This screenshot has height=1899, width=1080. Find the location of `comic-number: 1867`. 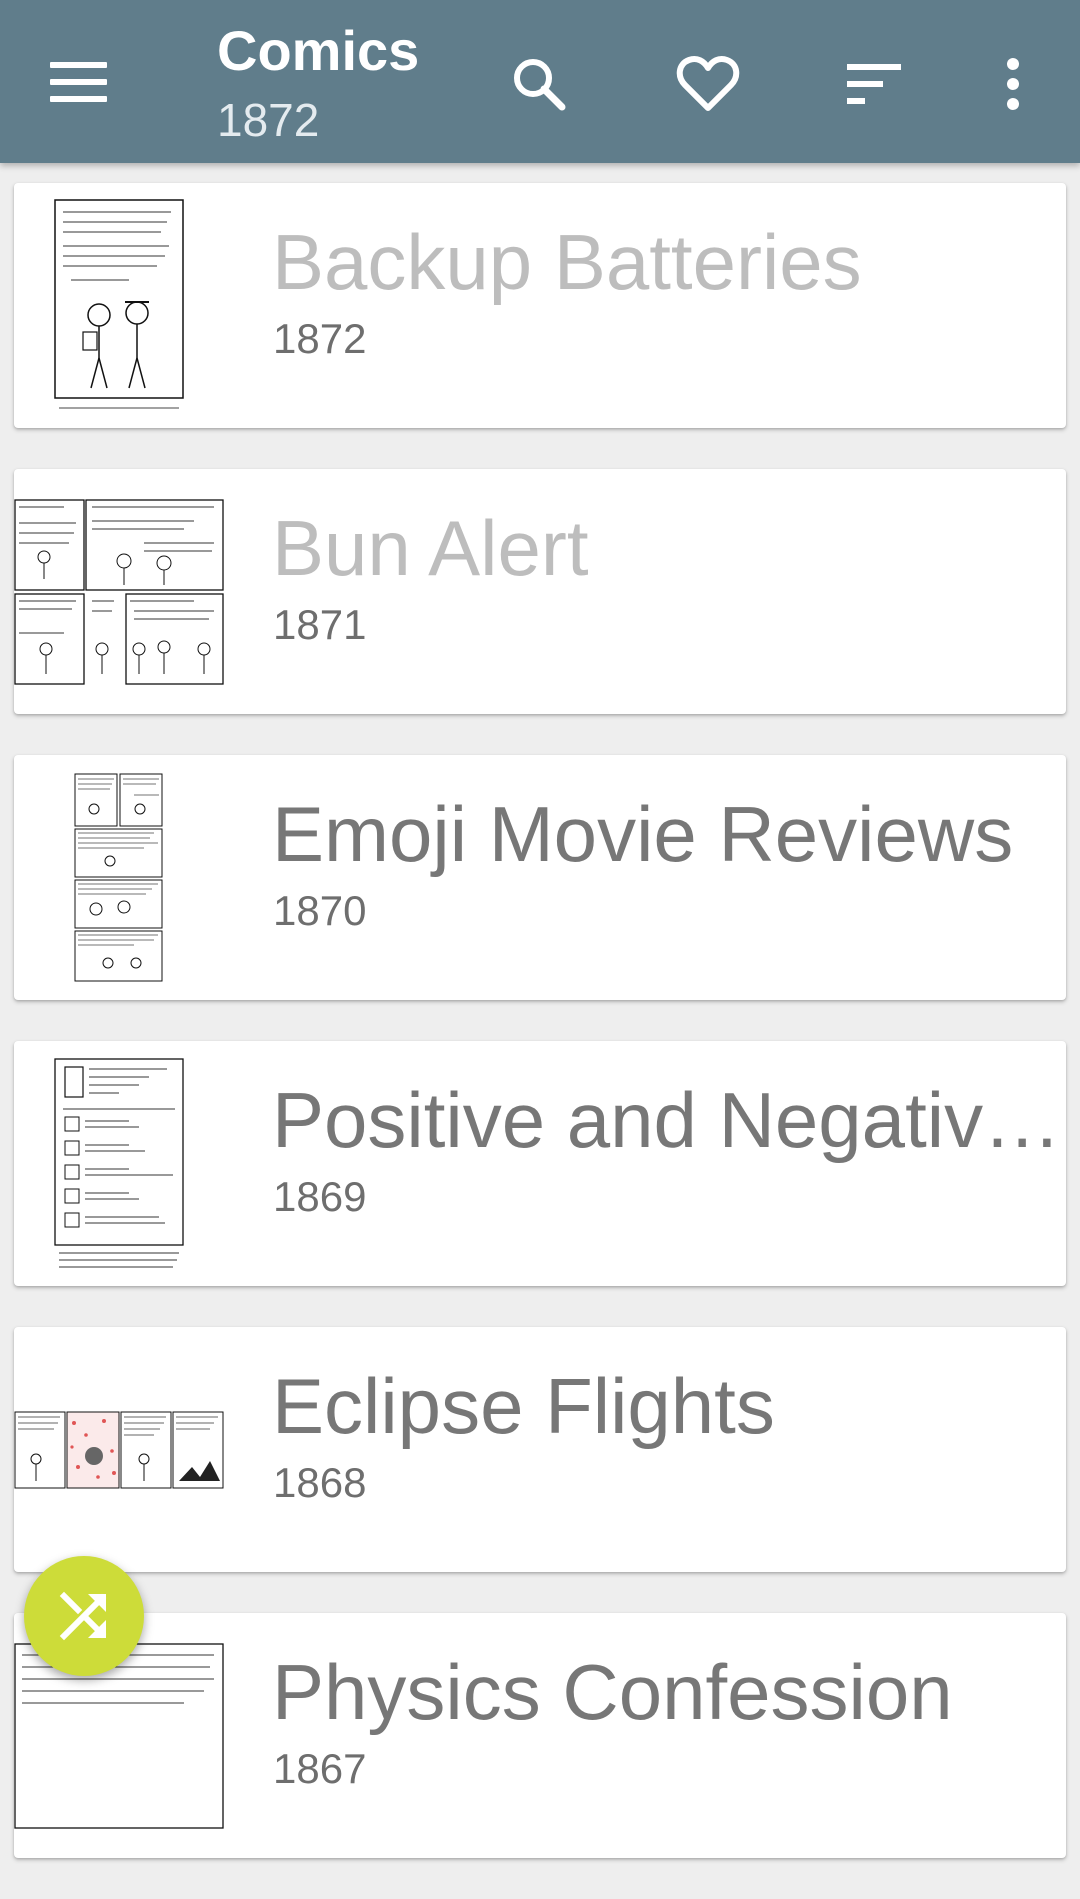

comic-number: 1867 is located at coordinates (320, 1768).